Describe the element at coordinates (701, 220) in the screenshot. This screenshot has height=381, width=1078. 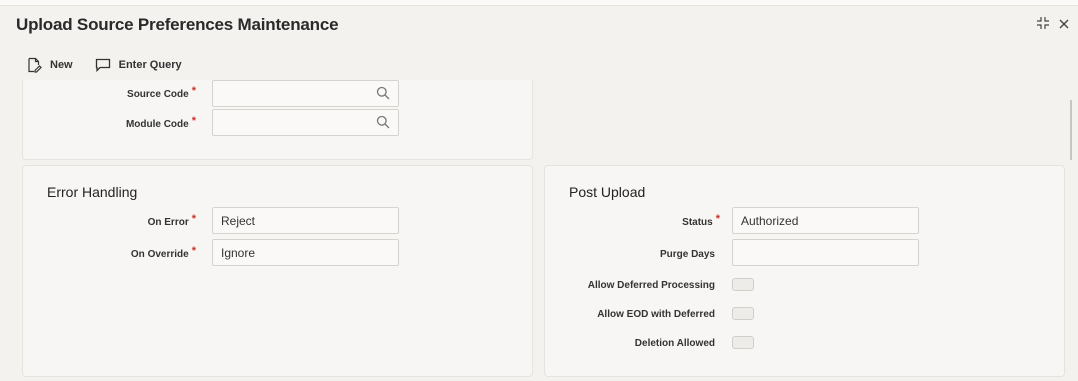
I see `status-label: Status *` at that location.